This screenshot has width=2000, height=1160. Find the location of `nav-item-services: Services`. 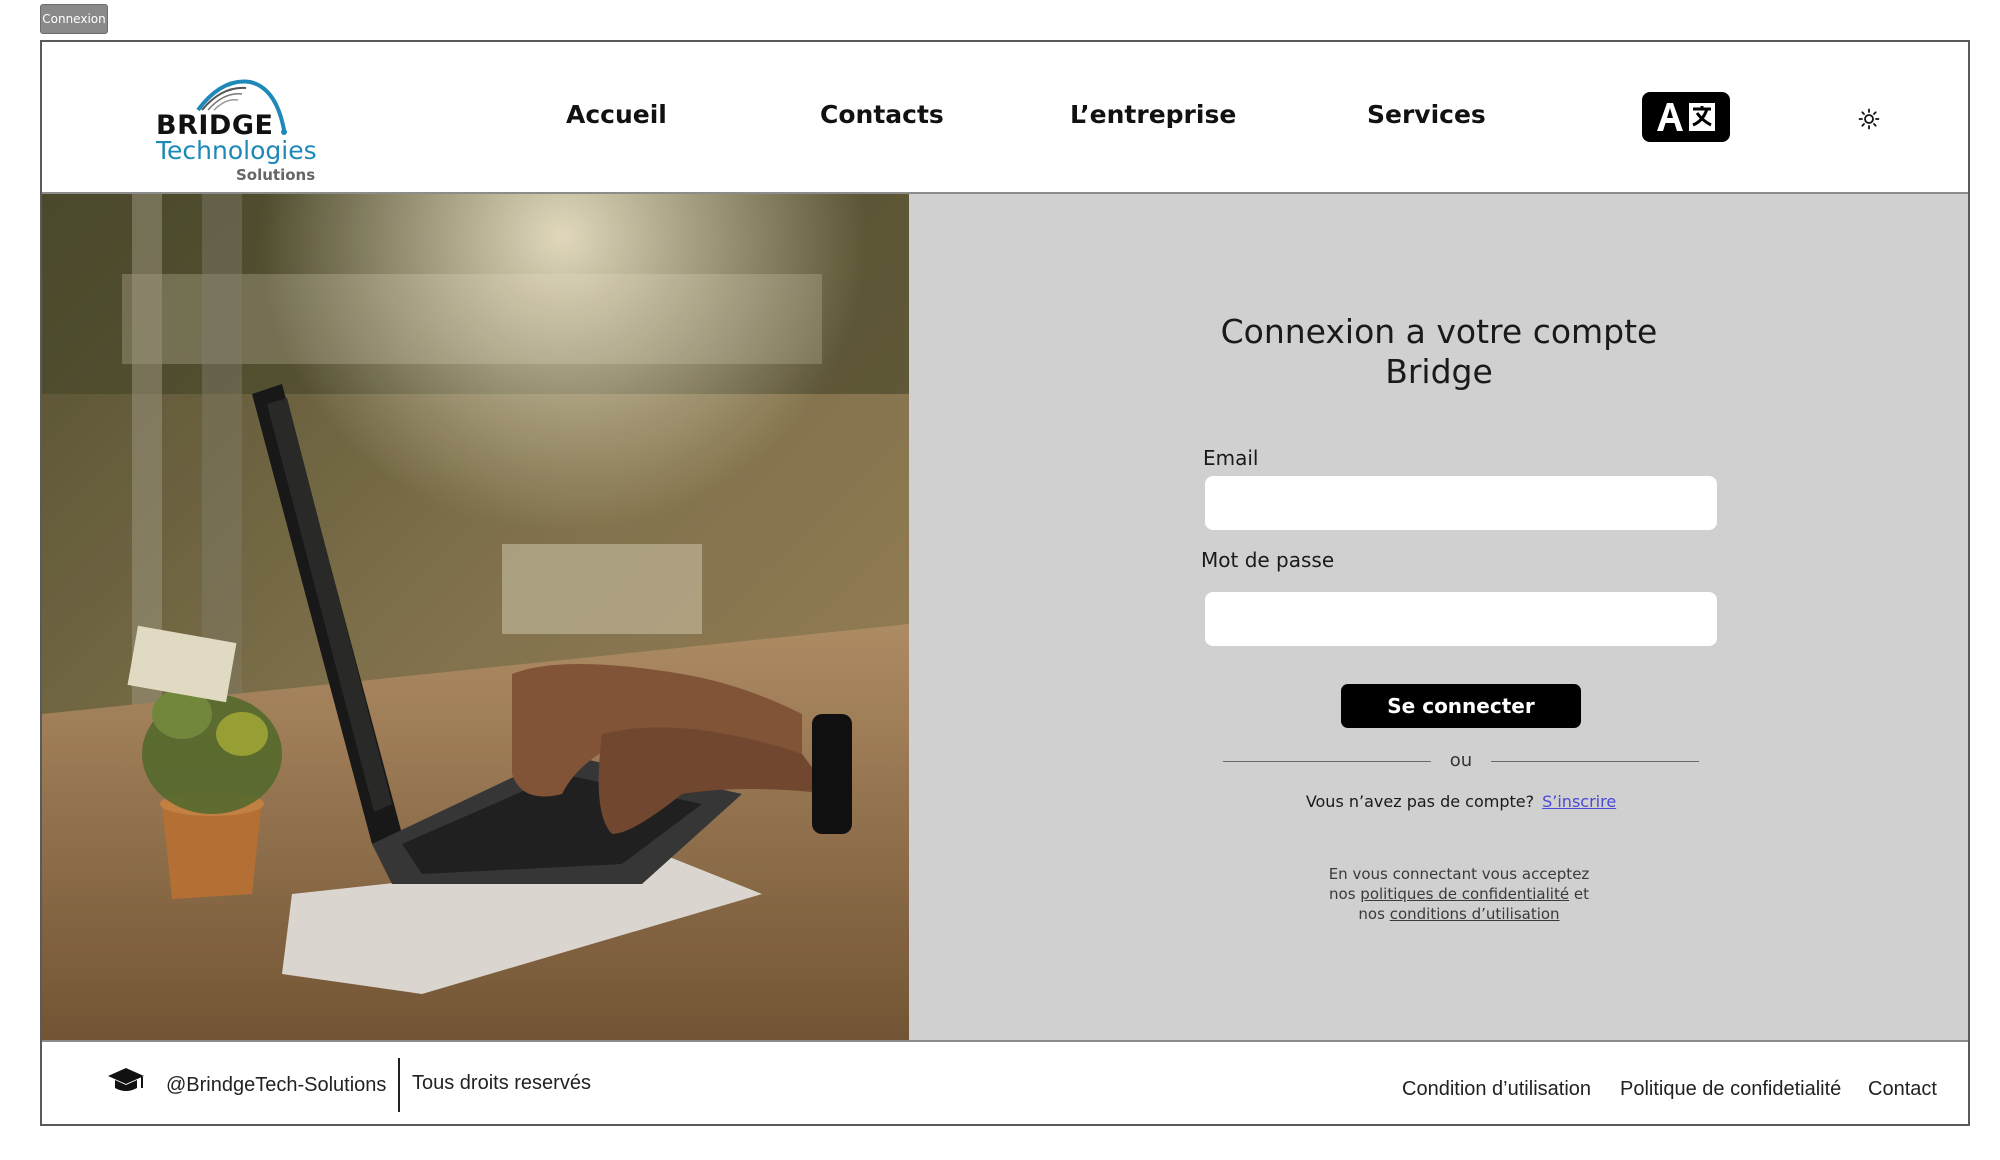

nav-item-services: Services is located at coordinates (1426, 114).